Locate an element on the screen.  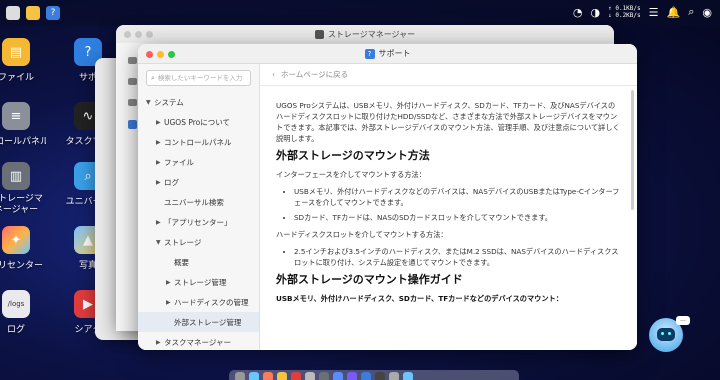
user-icon: ◉ is located at coordinates (707, 12).